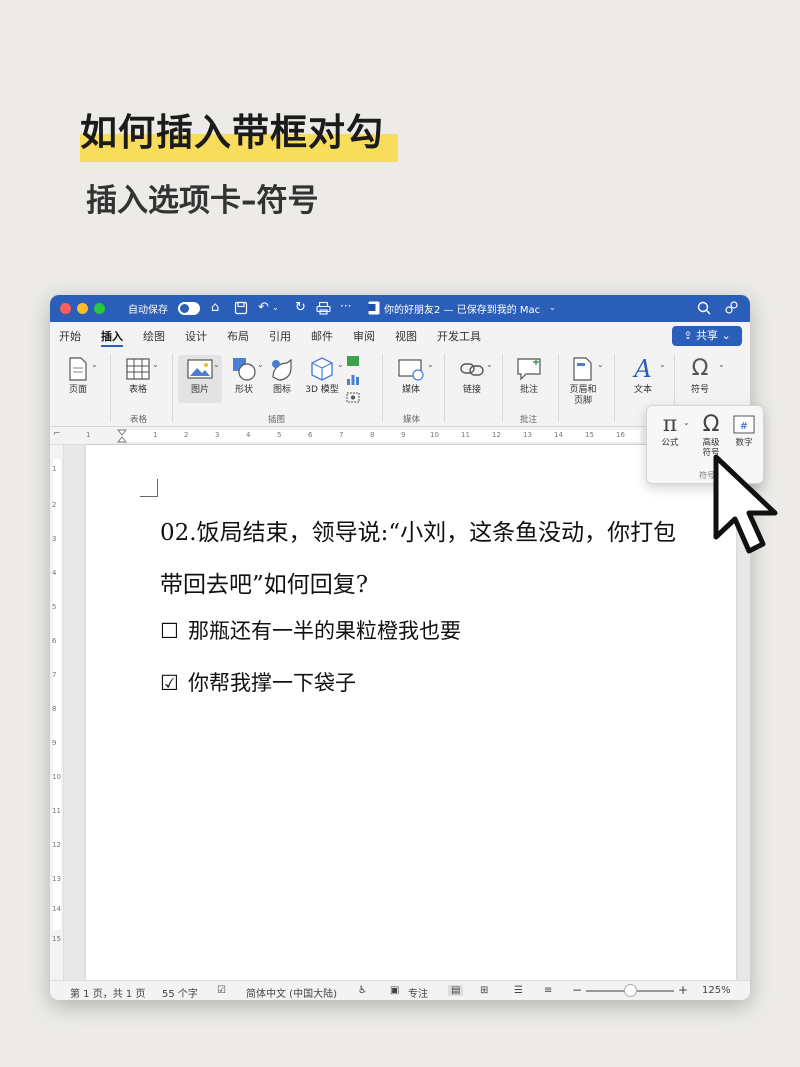 This screenshot has width=800, height=1067. I want to click on focus-icon: ▣, so click(394, 990).